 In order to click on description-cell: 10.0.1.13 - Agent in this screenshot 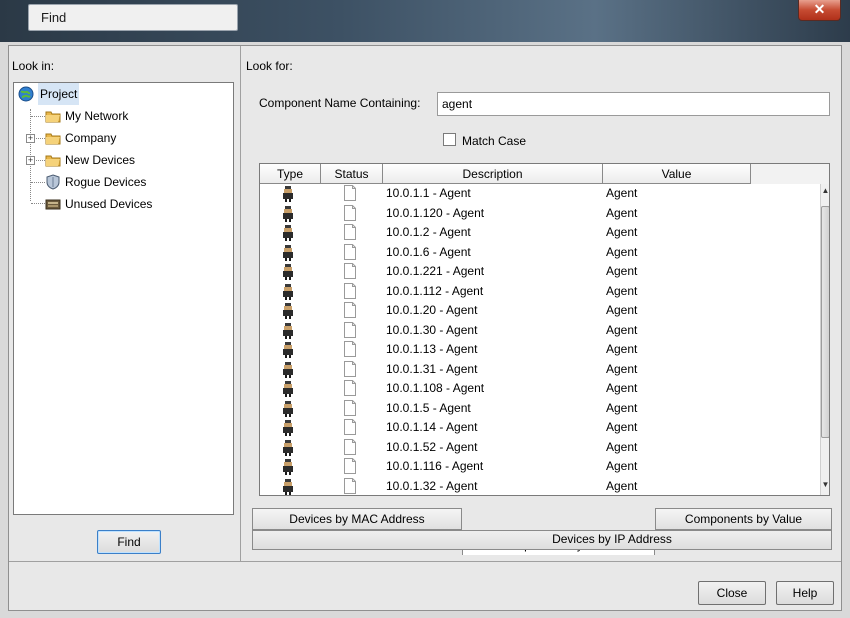, I will do `click(432, 349)`.